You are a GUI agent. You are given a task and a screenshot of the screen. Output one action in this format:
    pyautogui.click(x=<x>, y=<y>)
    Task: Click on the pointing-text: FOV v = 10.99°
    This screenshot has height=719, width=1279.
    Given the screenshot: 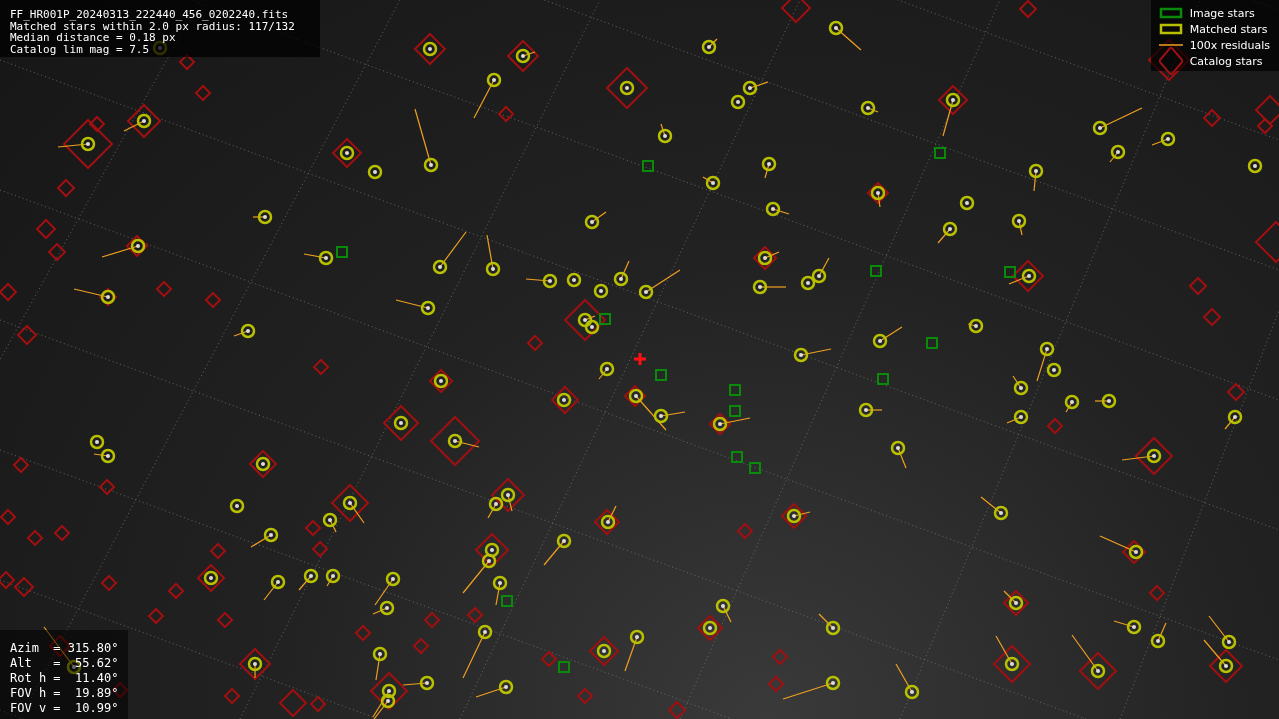 What is the action you would take?
    pyautogui.click(x=64, y=708)
    